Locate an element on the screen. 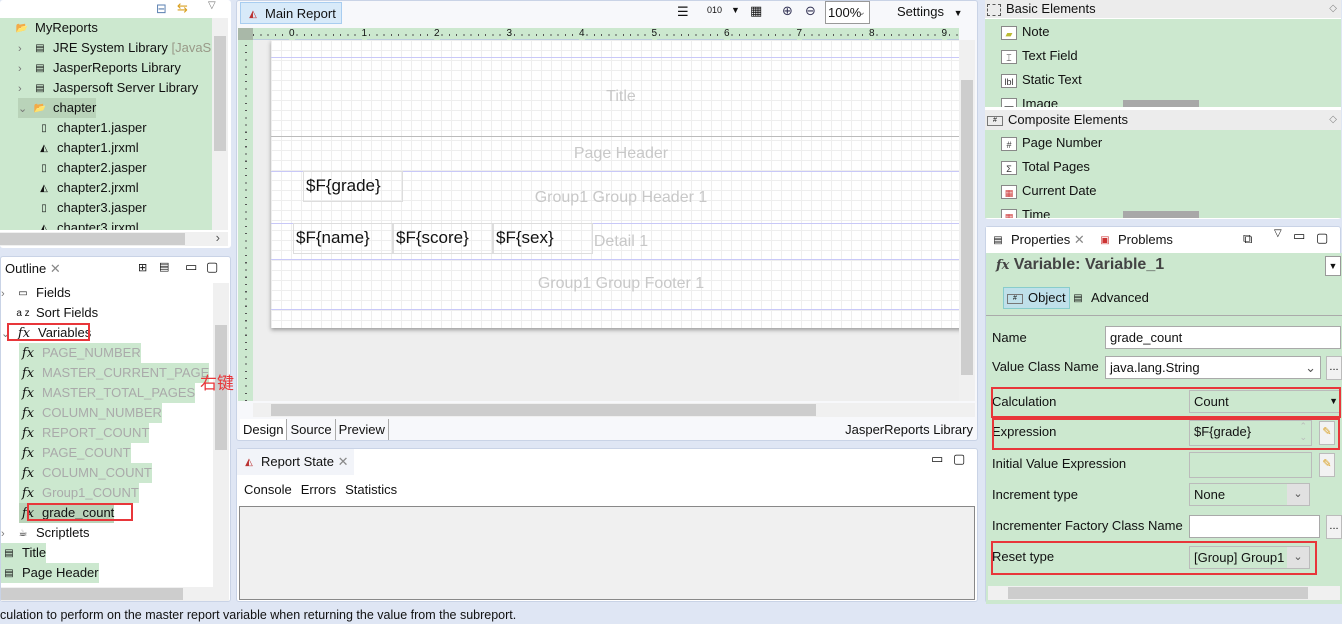  tree-icon: ⊞ is located at coordinates (142, 267).